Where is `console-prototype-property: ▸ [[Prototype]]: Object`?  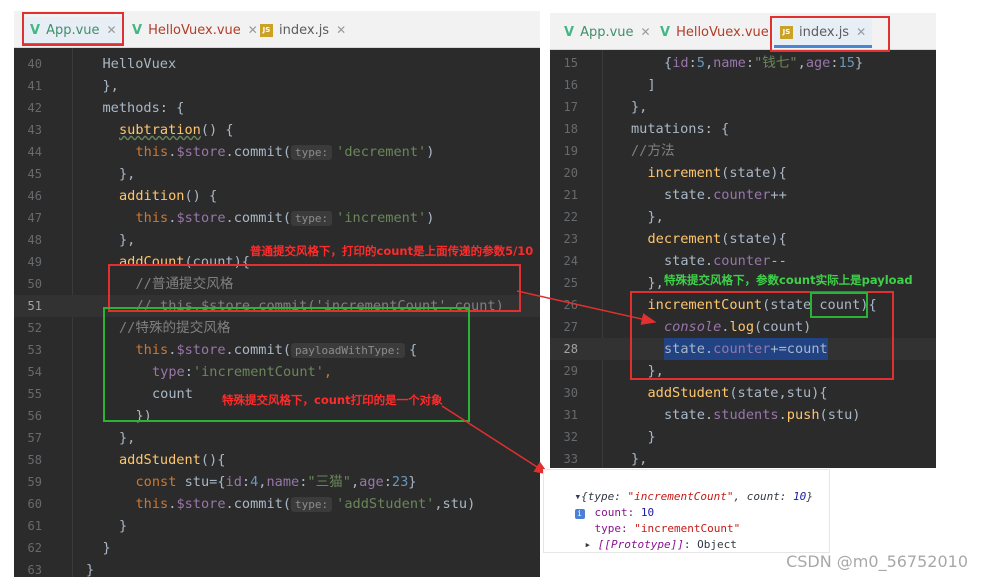 console-prototype-property: ▸ [[Prototype]]: Object is located at coordinates (647, 545).